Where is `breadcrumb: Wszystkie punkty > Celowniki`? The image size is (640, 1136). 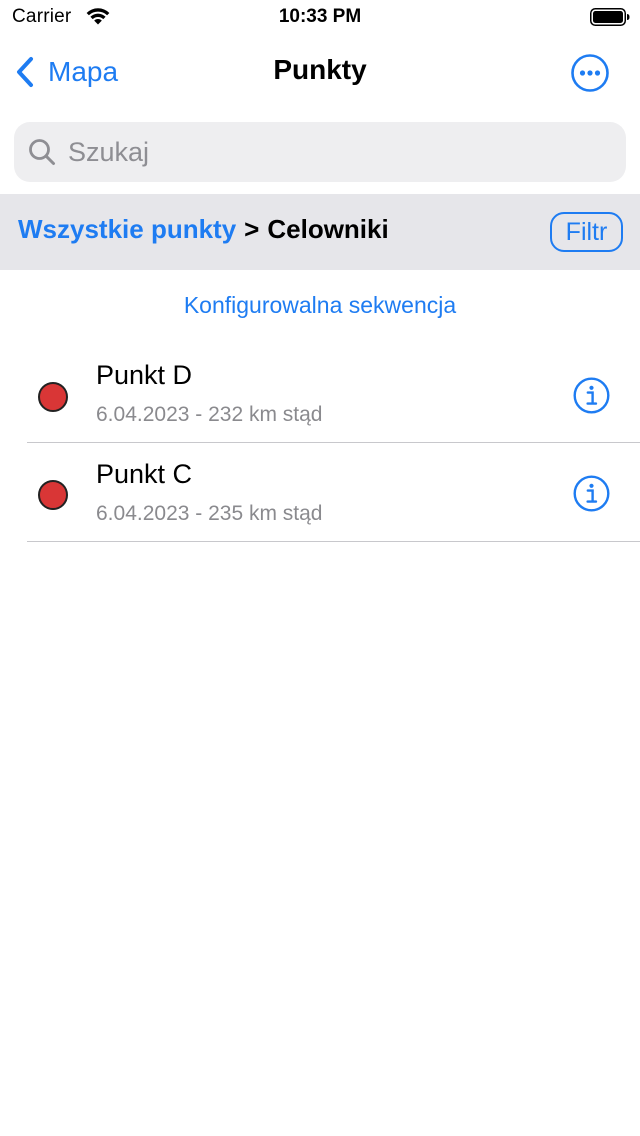 breadcrumb: Wszystkie punkty > Celowniki is located at coordinates (203, 229).